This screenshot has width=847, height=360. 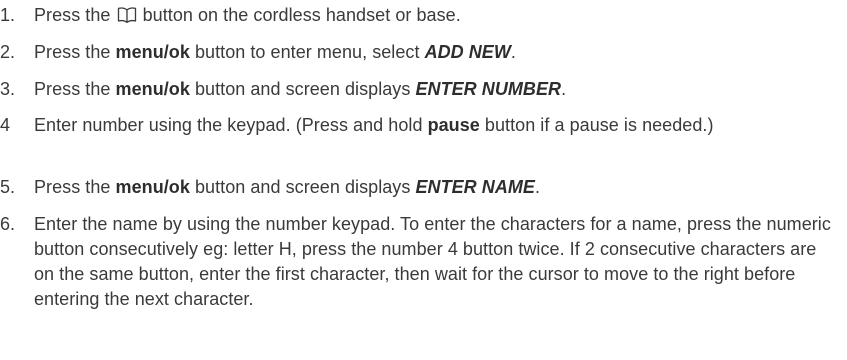 What do you see at coordinates (8, 52) in the screenshot?
I see `step-number: 2.` at bounding box center [8, 52].